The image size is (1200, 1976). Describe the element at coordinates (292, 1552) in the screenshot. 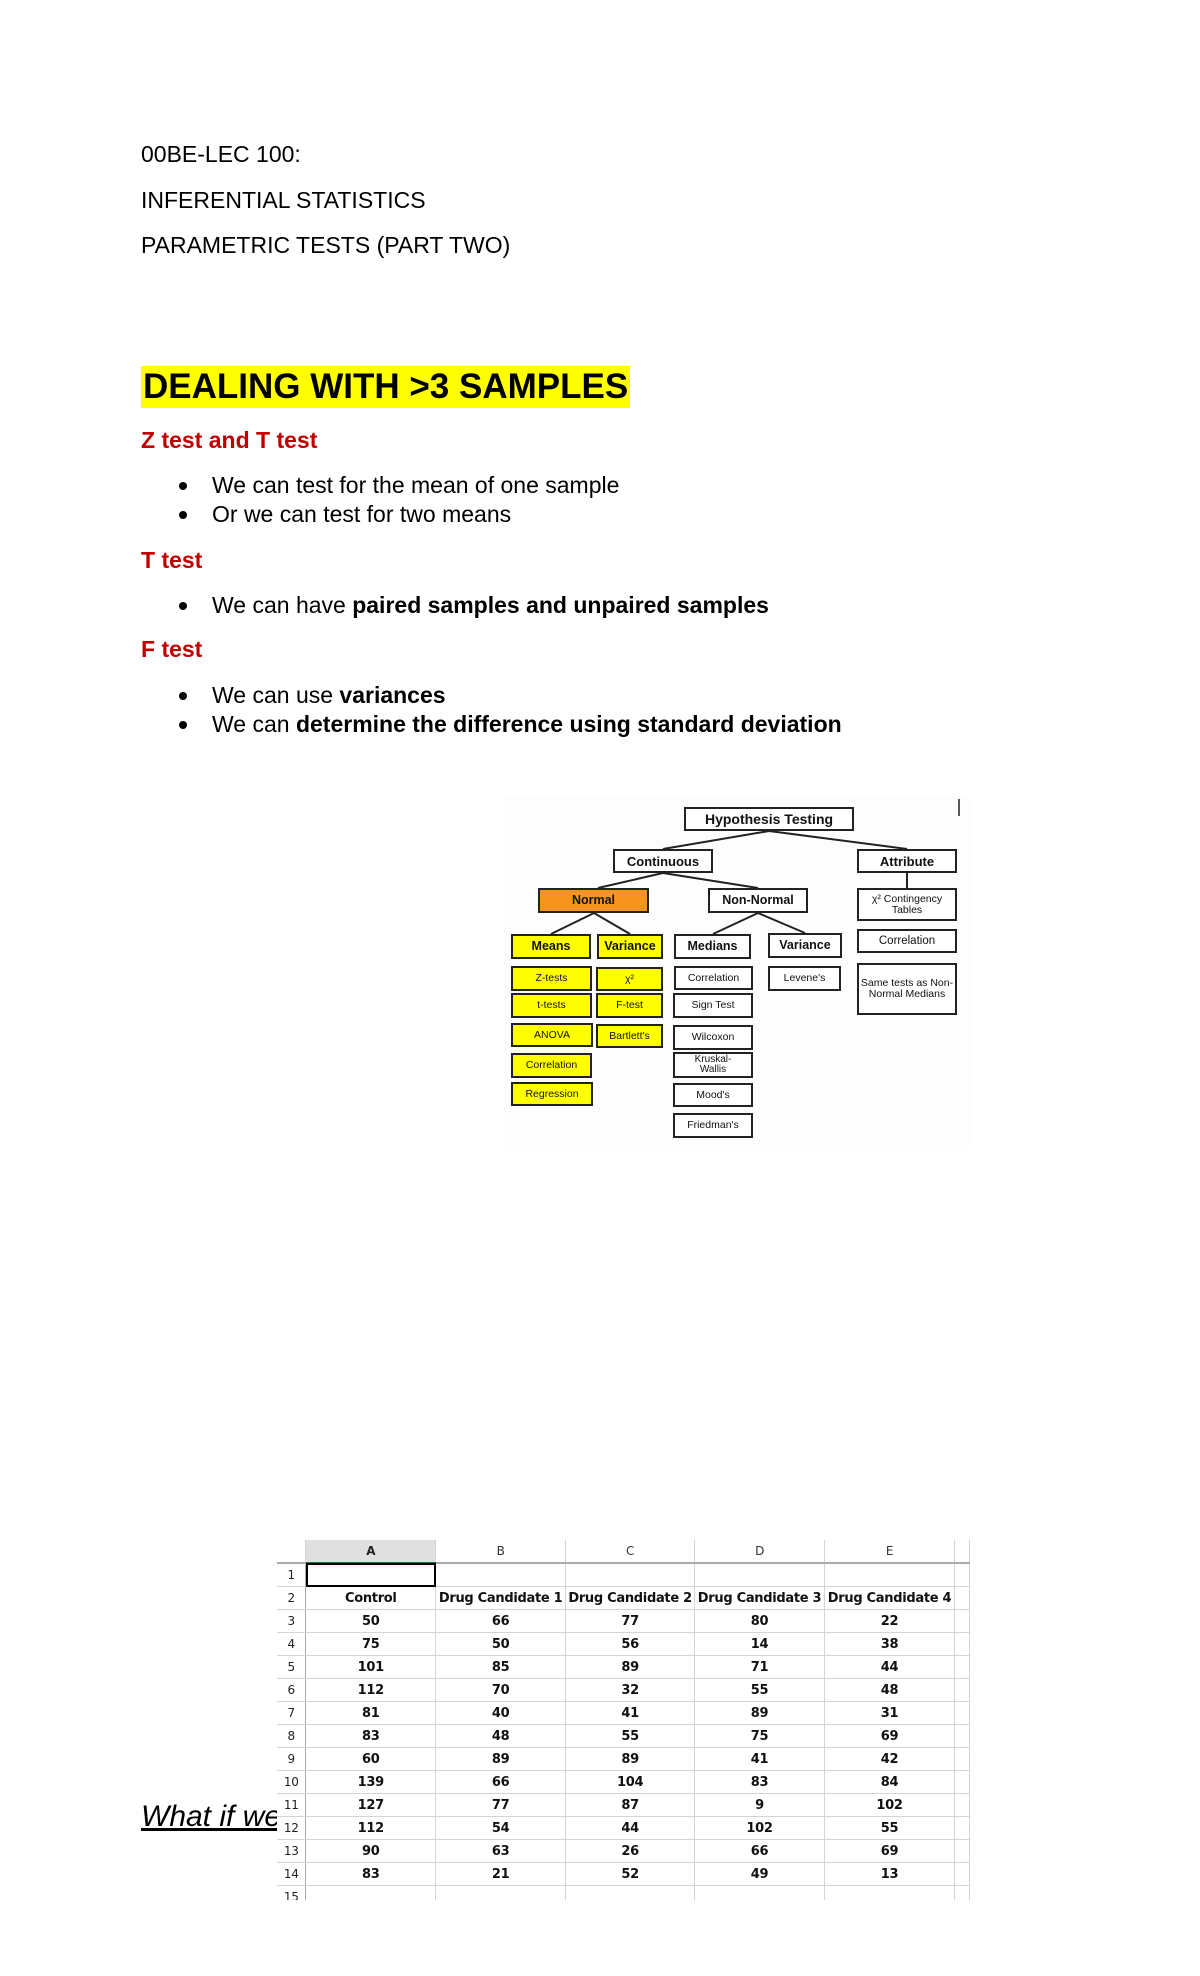

I see `select-all-corner` at that location.